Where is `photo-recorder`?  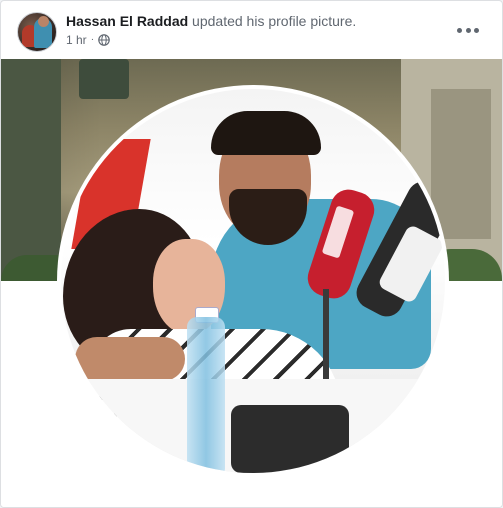
photo-recorder is located at coordinates (290, 439).